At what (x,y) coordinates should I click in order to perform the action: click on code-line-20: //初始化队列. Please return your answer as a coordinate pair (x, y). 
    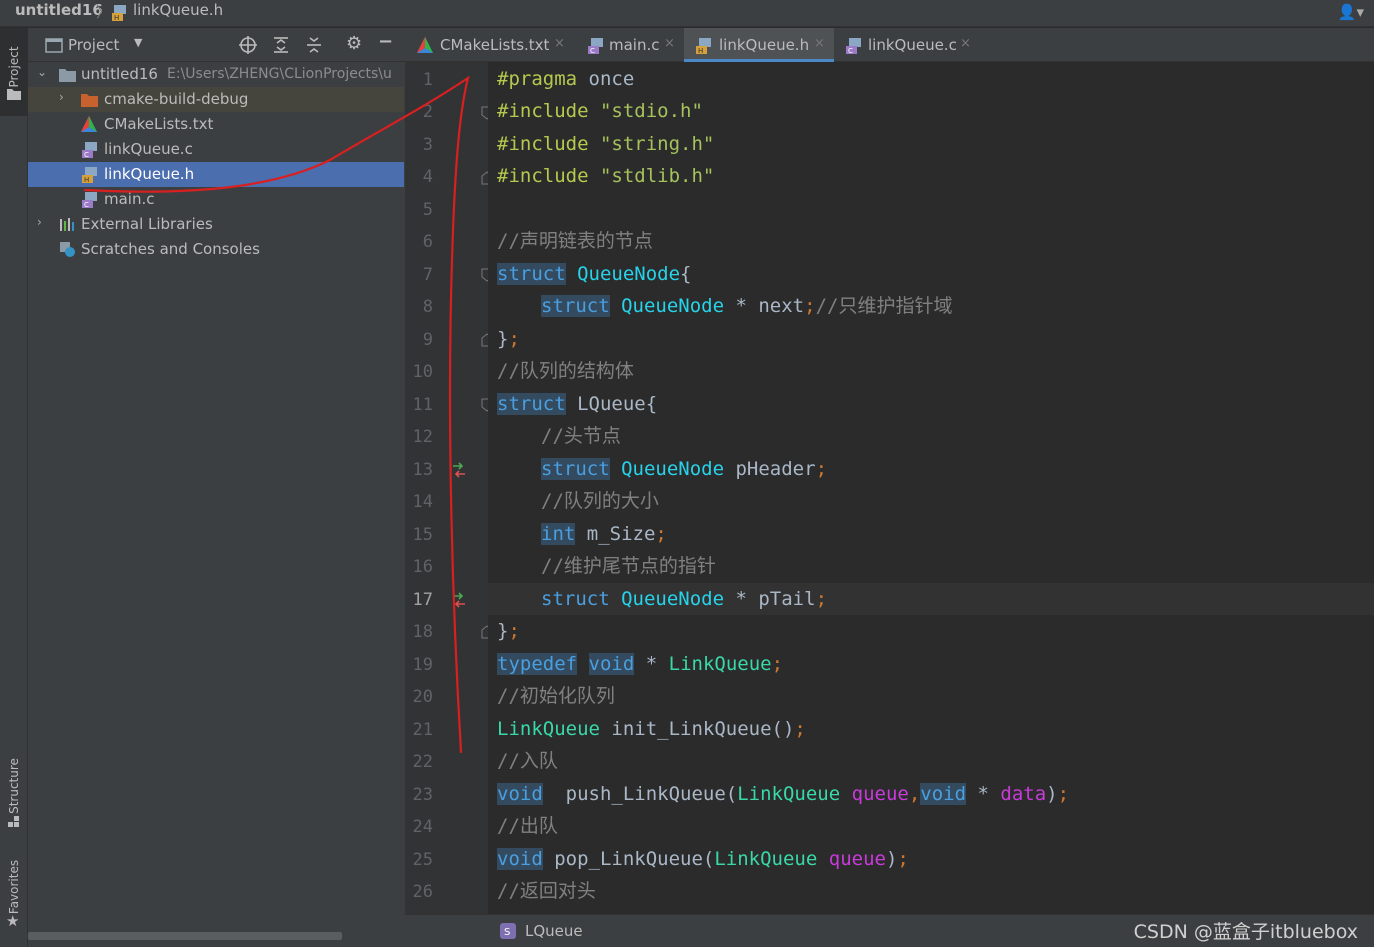
    Looking at the image, I should click on (556, 696).